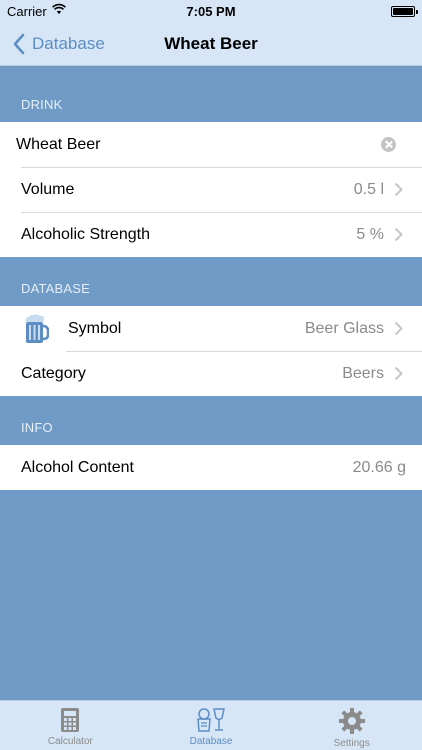 This screenshot has width=422, height=750. I want to click on info-group: Alcohol Content 20.66 g, so click(211, 467).